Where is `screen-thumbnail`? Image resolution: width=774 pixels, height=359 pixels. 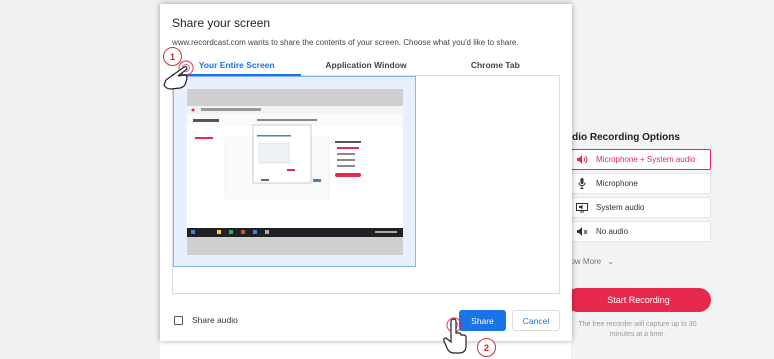
screen-thumbnail is located at coordinates (295, 172).